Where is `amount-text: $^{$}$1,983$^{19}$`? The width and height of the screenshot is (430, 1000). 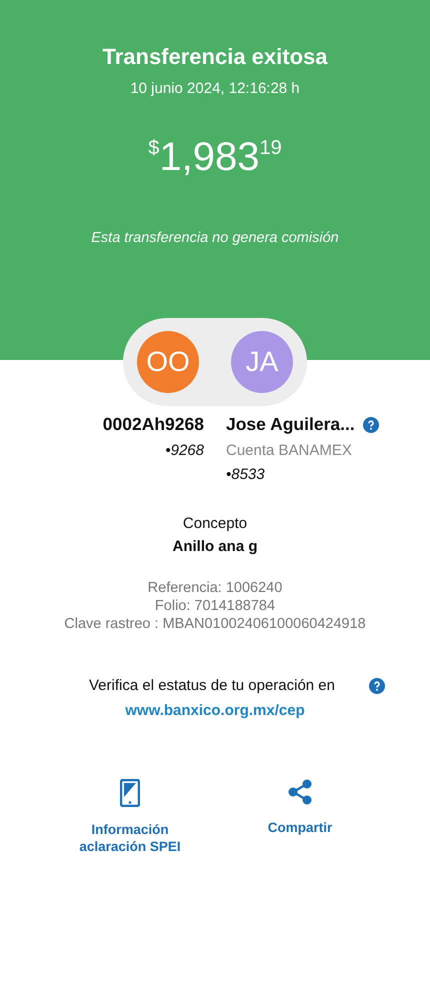 amount-text: $^{$}$1,983$^{19}$ is located at coordinates (215, 157).